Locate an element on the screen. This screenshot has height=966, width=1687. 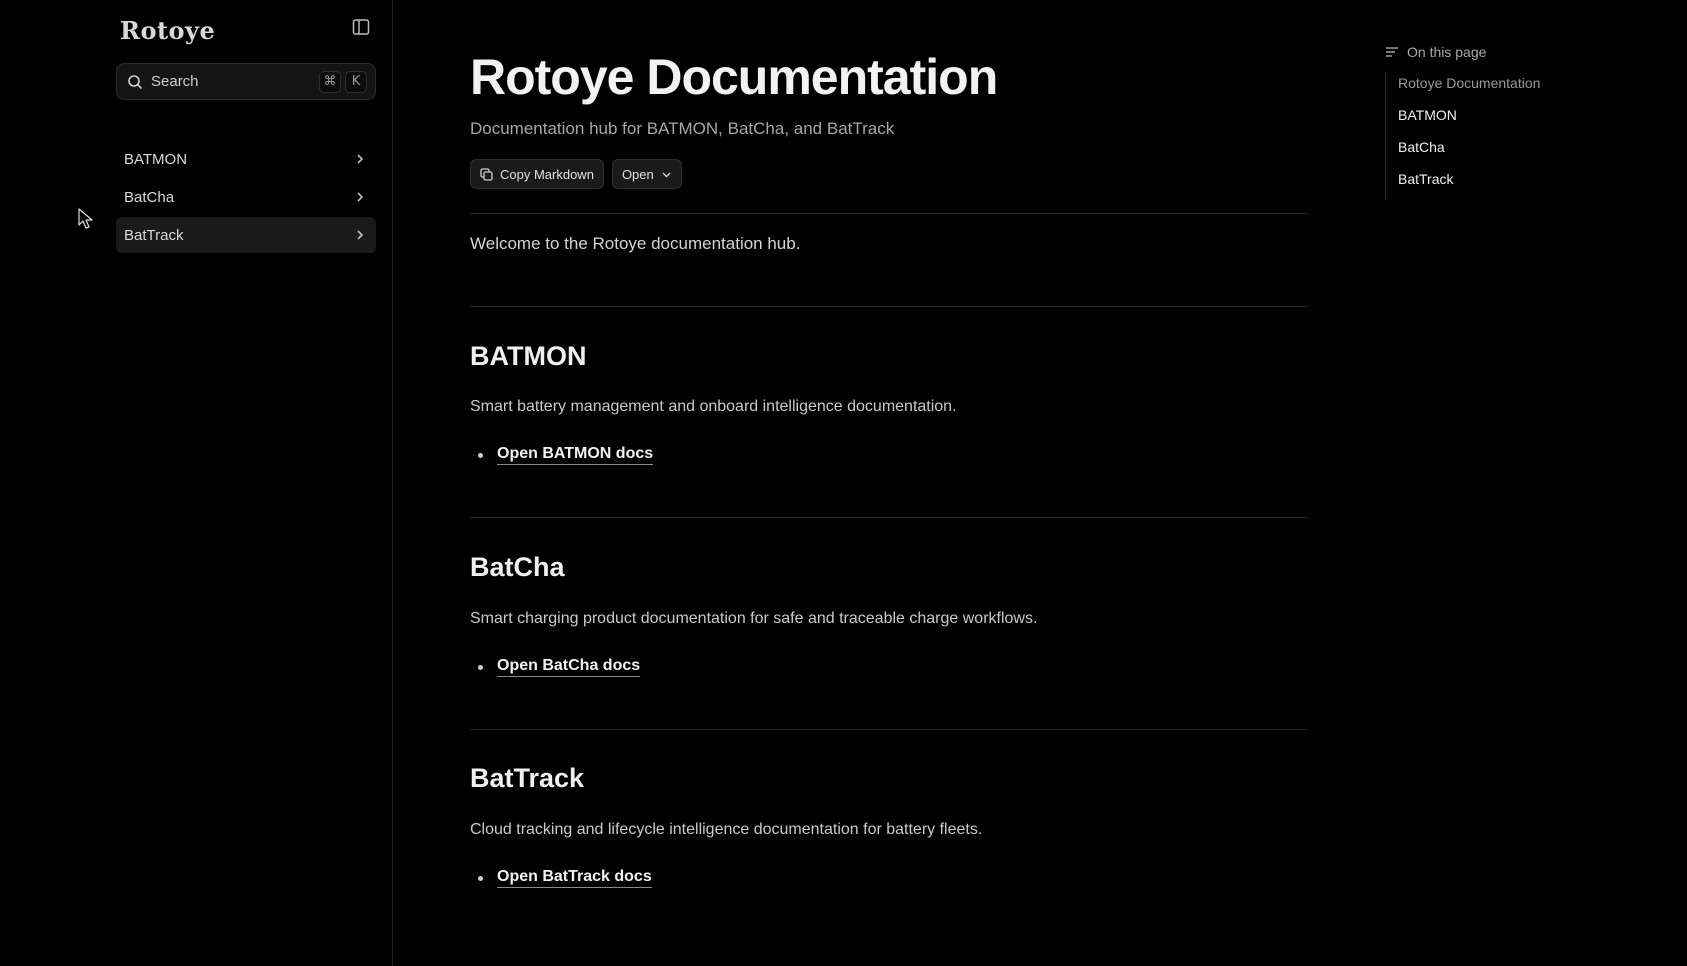
toc-link-rotoye-documentation: Rotoye Documentation is located at coordinates (1521, 88).